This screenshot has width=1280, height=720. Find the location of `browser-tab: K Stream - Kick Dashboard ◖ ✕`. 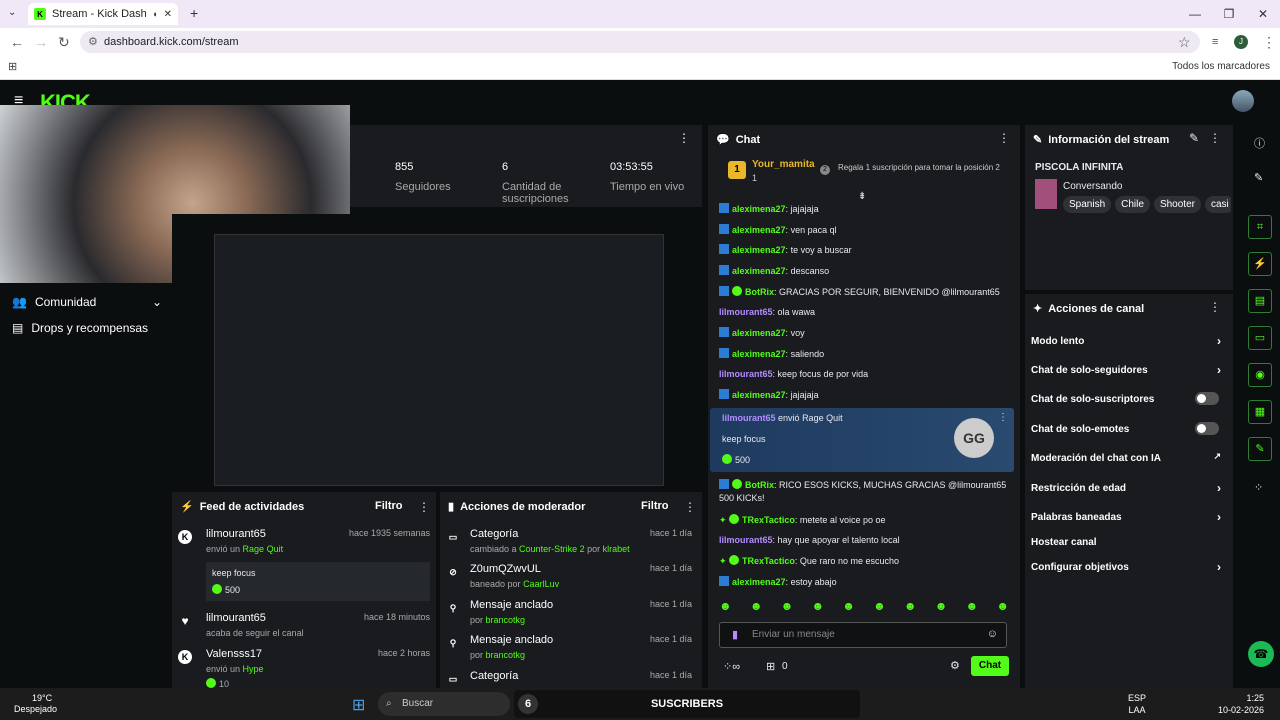

browser-tab: K Stream - Kick Dashboard ◖ ✕ is located at coordinates (103, 14).